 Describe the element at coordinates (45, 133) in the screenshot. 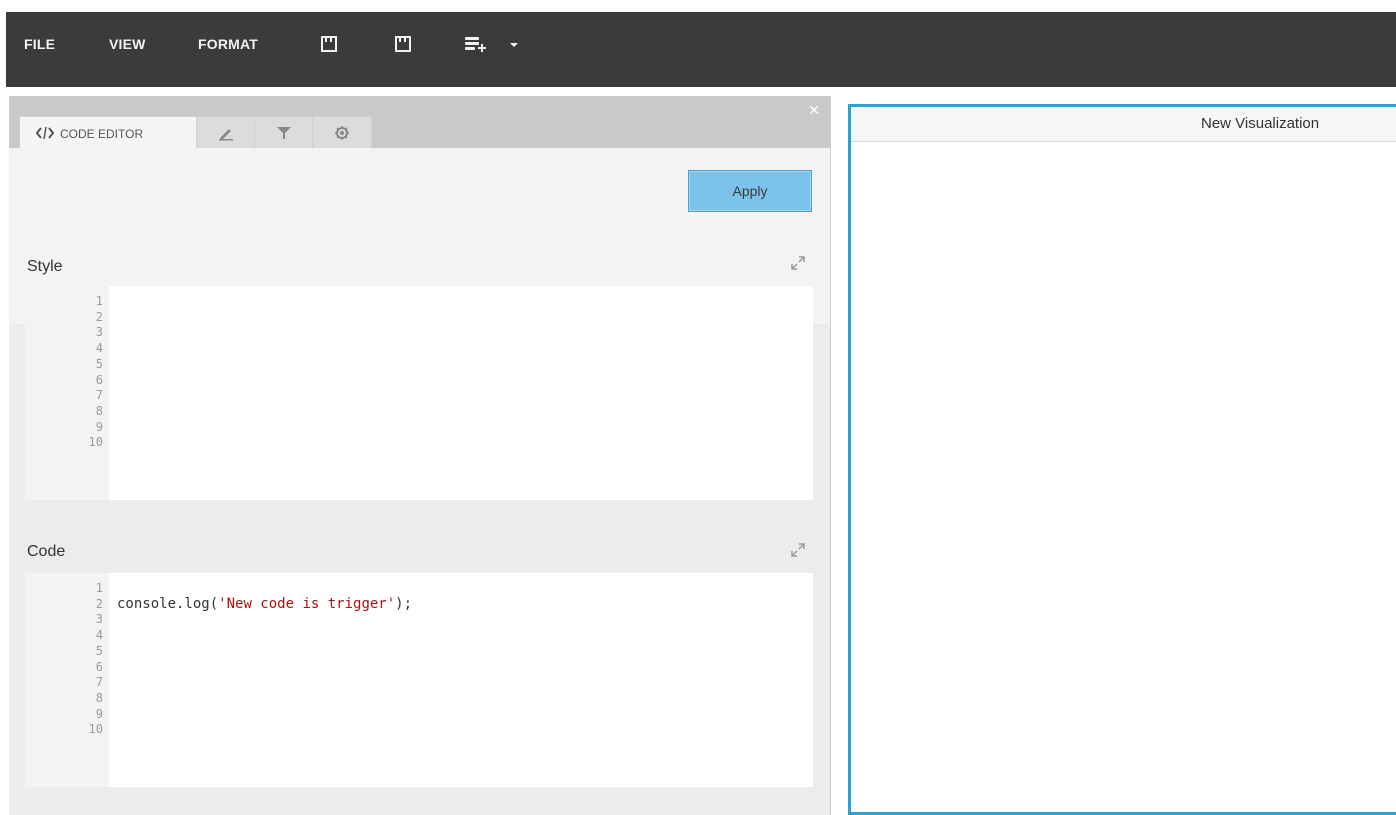

I see `code-icon` at that location.